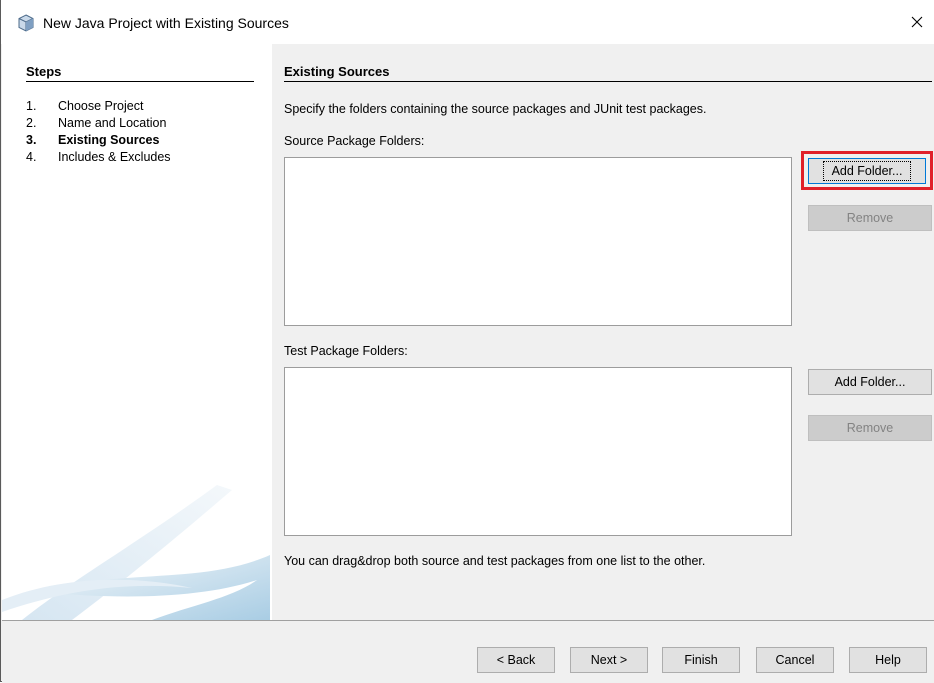  I want to click on test-package-folders-label: Test Package Folders:, so click(346, 351).